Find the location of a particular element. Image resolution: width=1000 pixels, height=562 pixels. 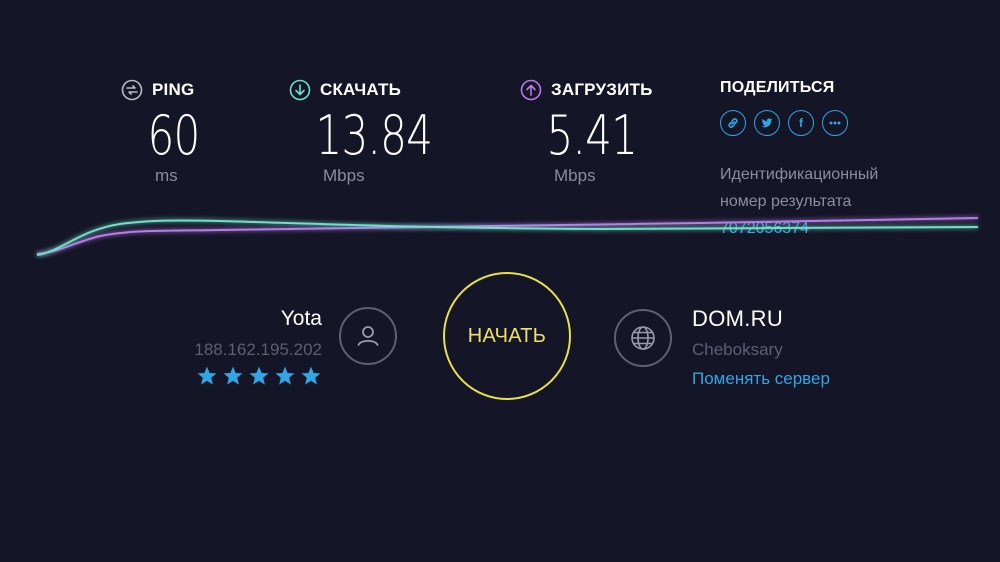

facebook-icon: f is located at coordinates (801, 123).